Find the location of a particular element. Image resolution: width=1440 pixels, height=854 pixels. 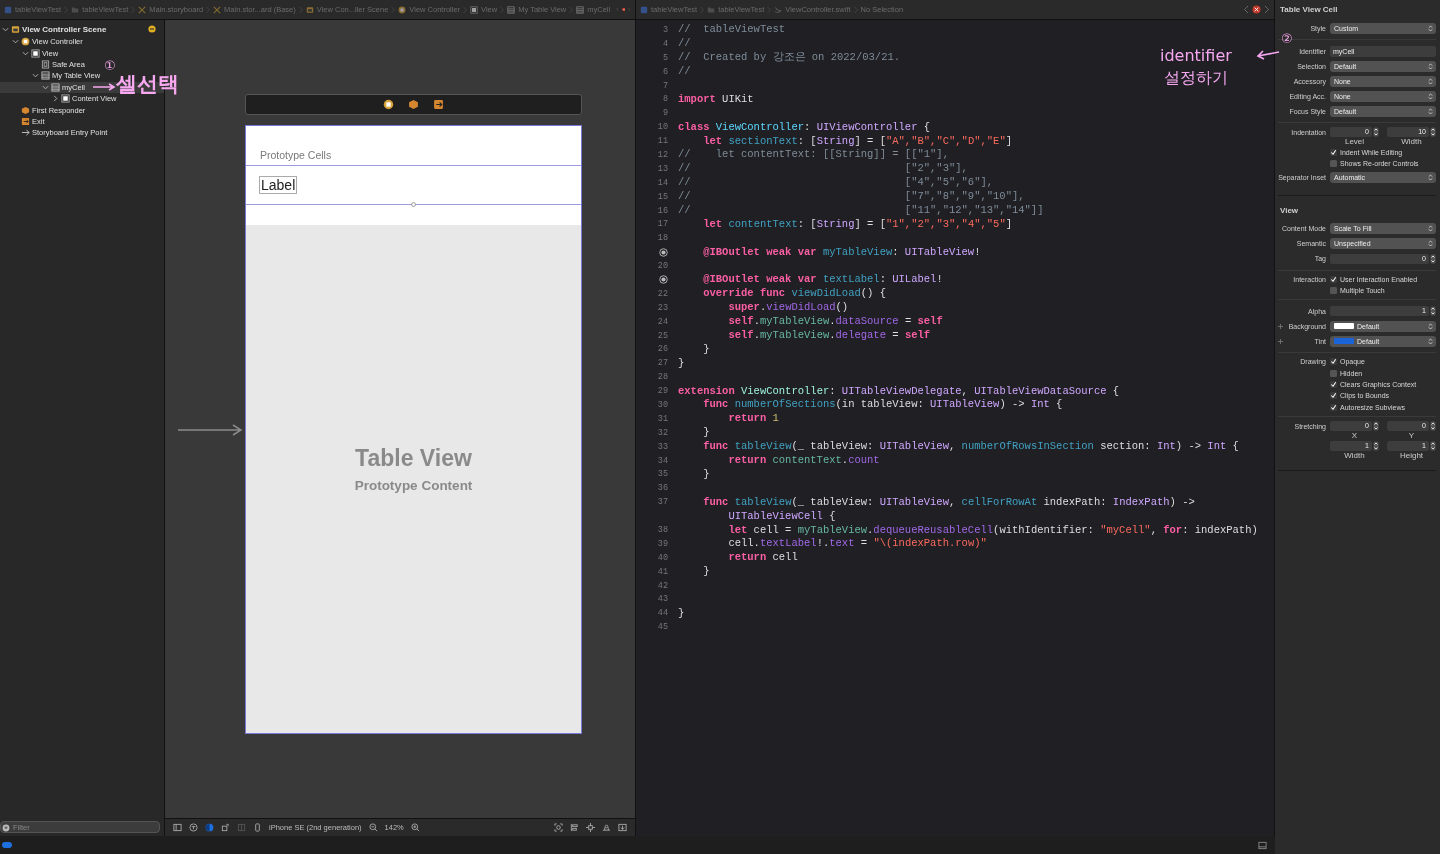

arrow-icon is located at coordinates (25, 133).